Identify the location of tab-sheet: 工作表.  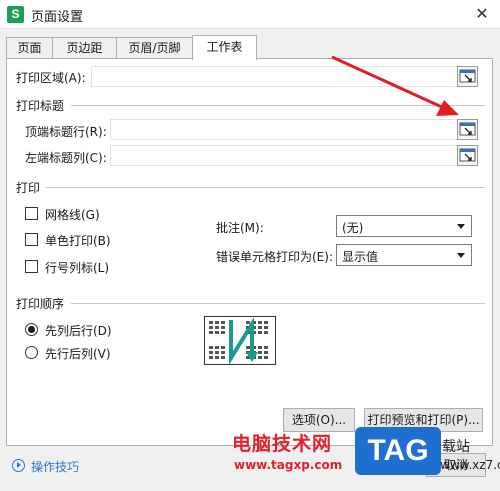
(224, 47).